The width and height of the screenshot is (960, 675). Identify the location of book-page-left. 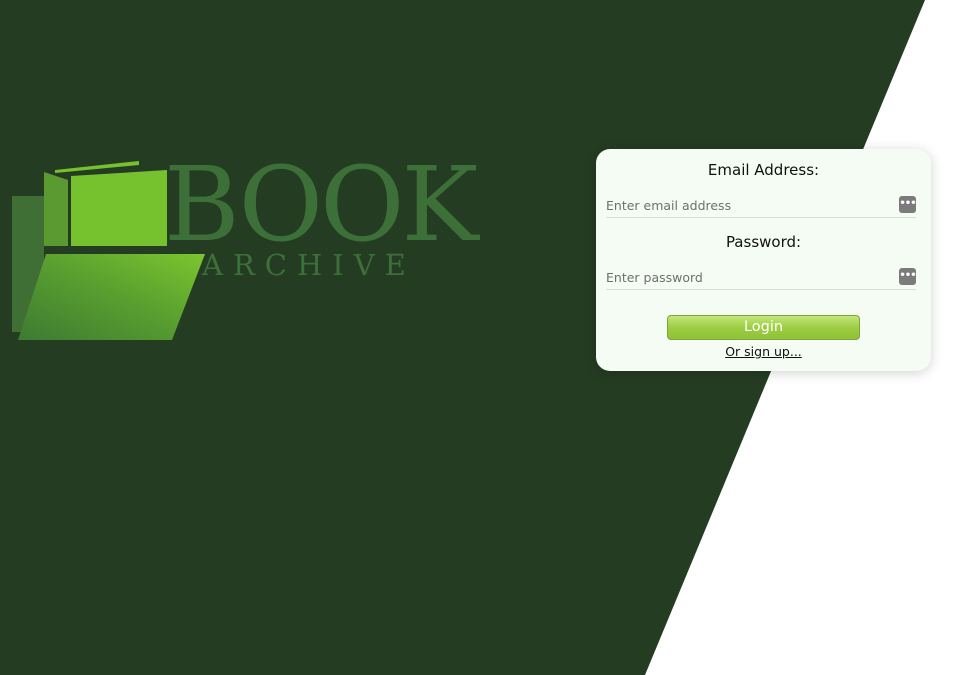
(56, 209).